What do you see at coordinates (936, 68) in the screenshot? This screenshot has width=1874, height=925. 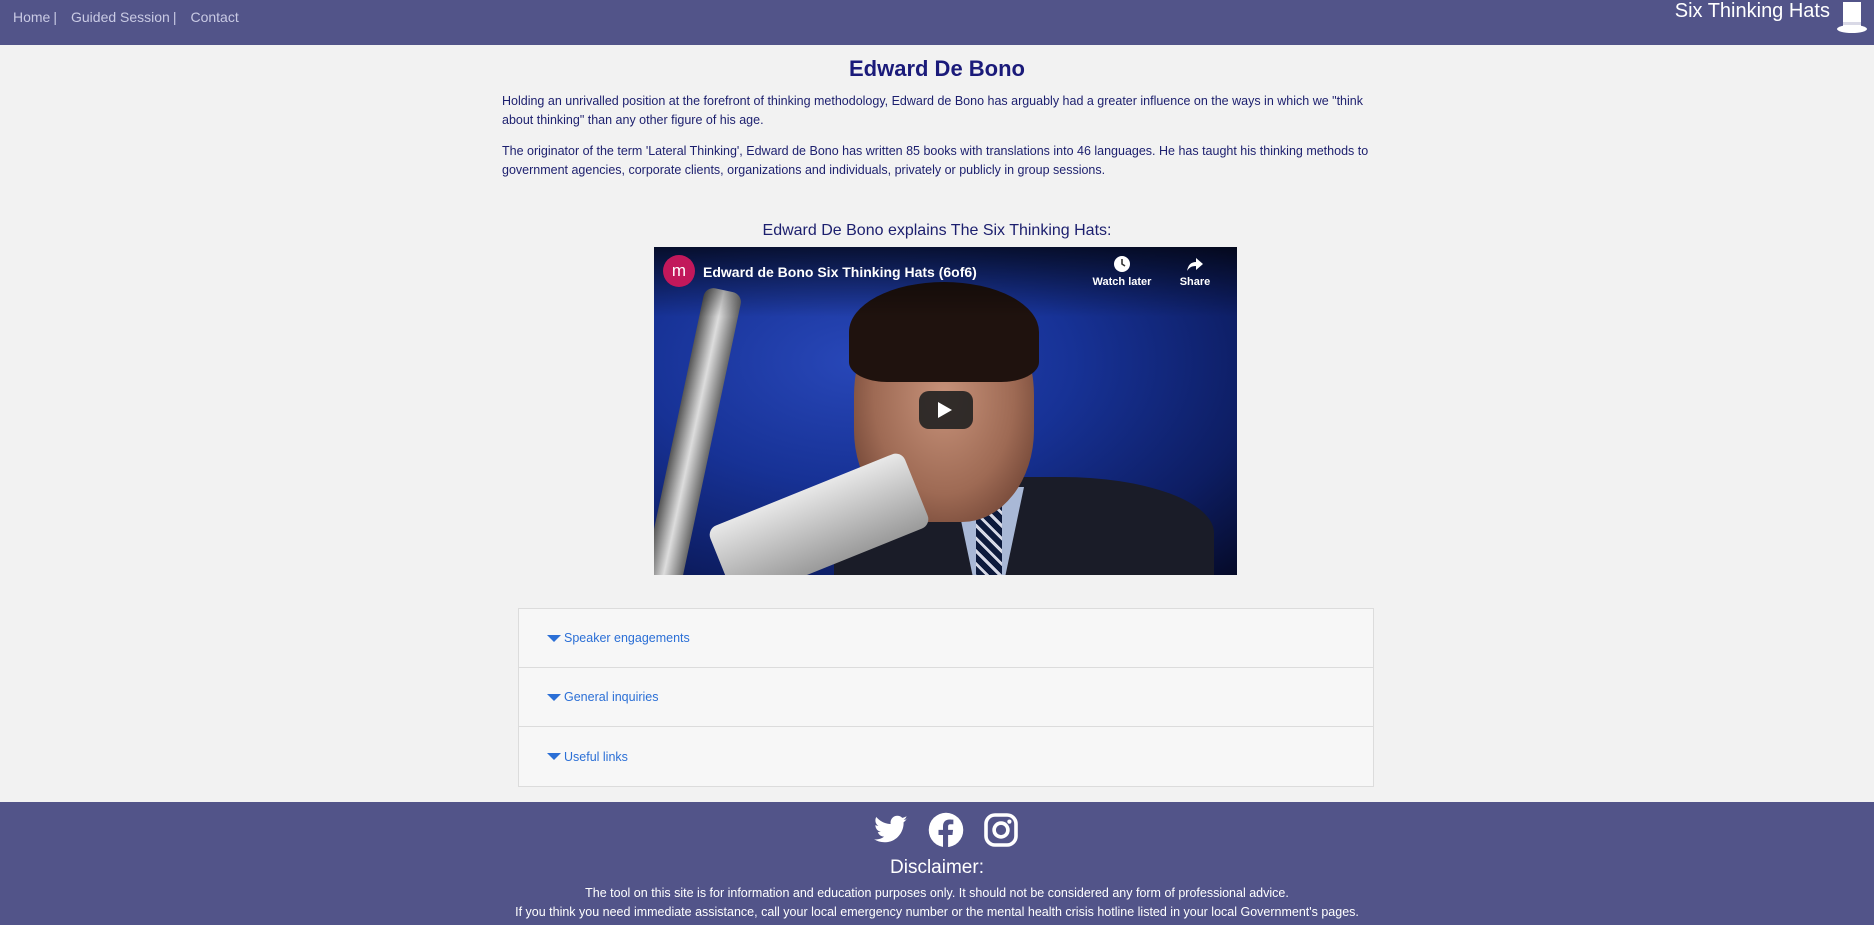 I see `page-title: Edward De Bono` at bounding box center [936, 68].